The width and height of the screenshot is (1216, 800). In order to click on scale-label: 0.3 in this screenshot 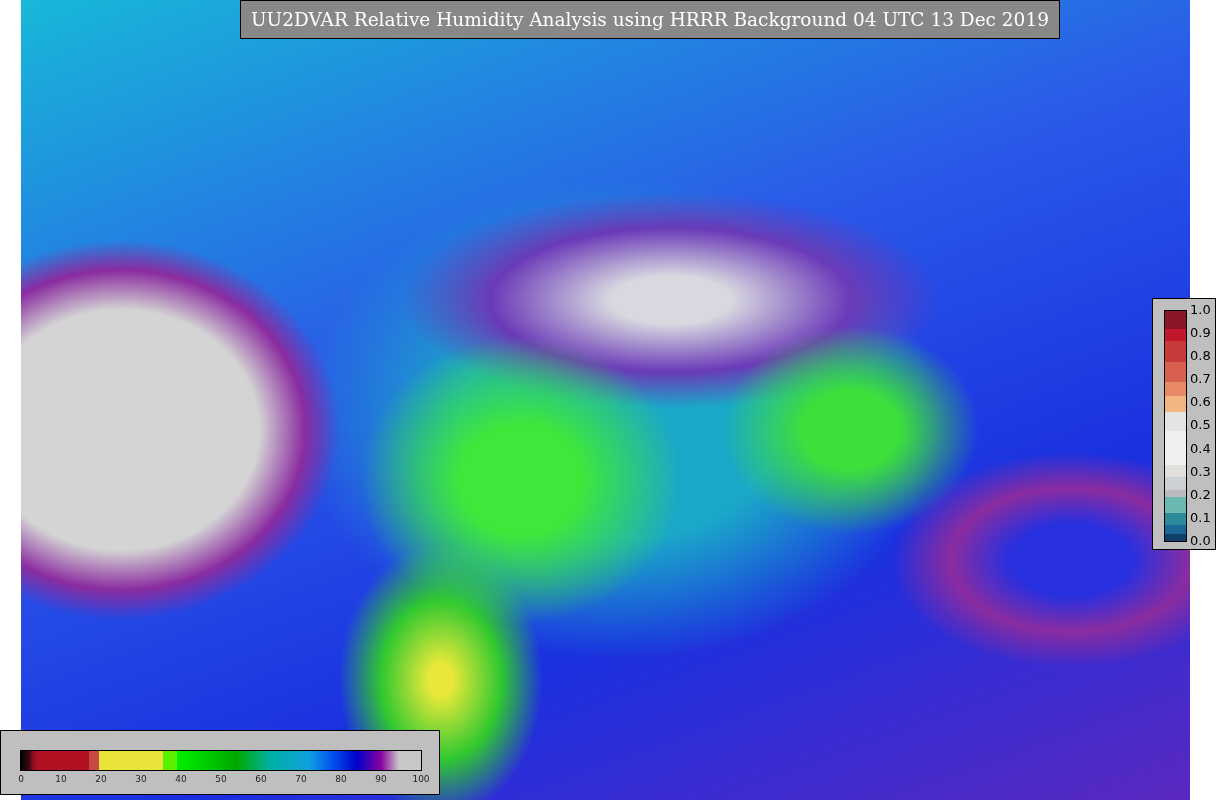, I will do `click(1200, 471)`.